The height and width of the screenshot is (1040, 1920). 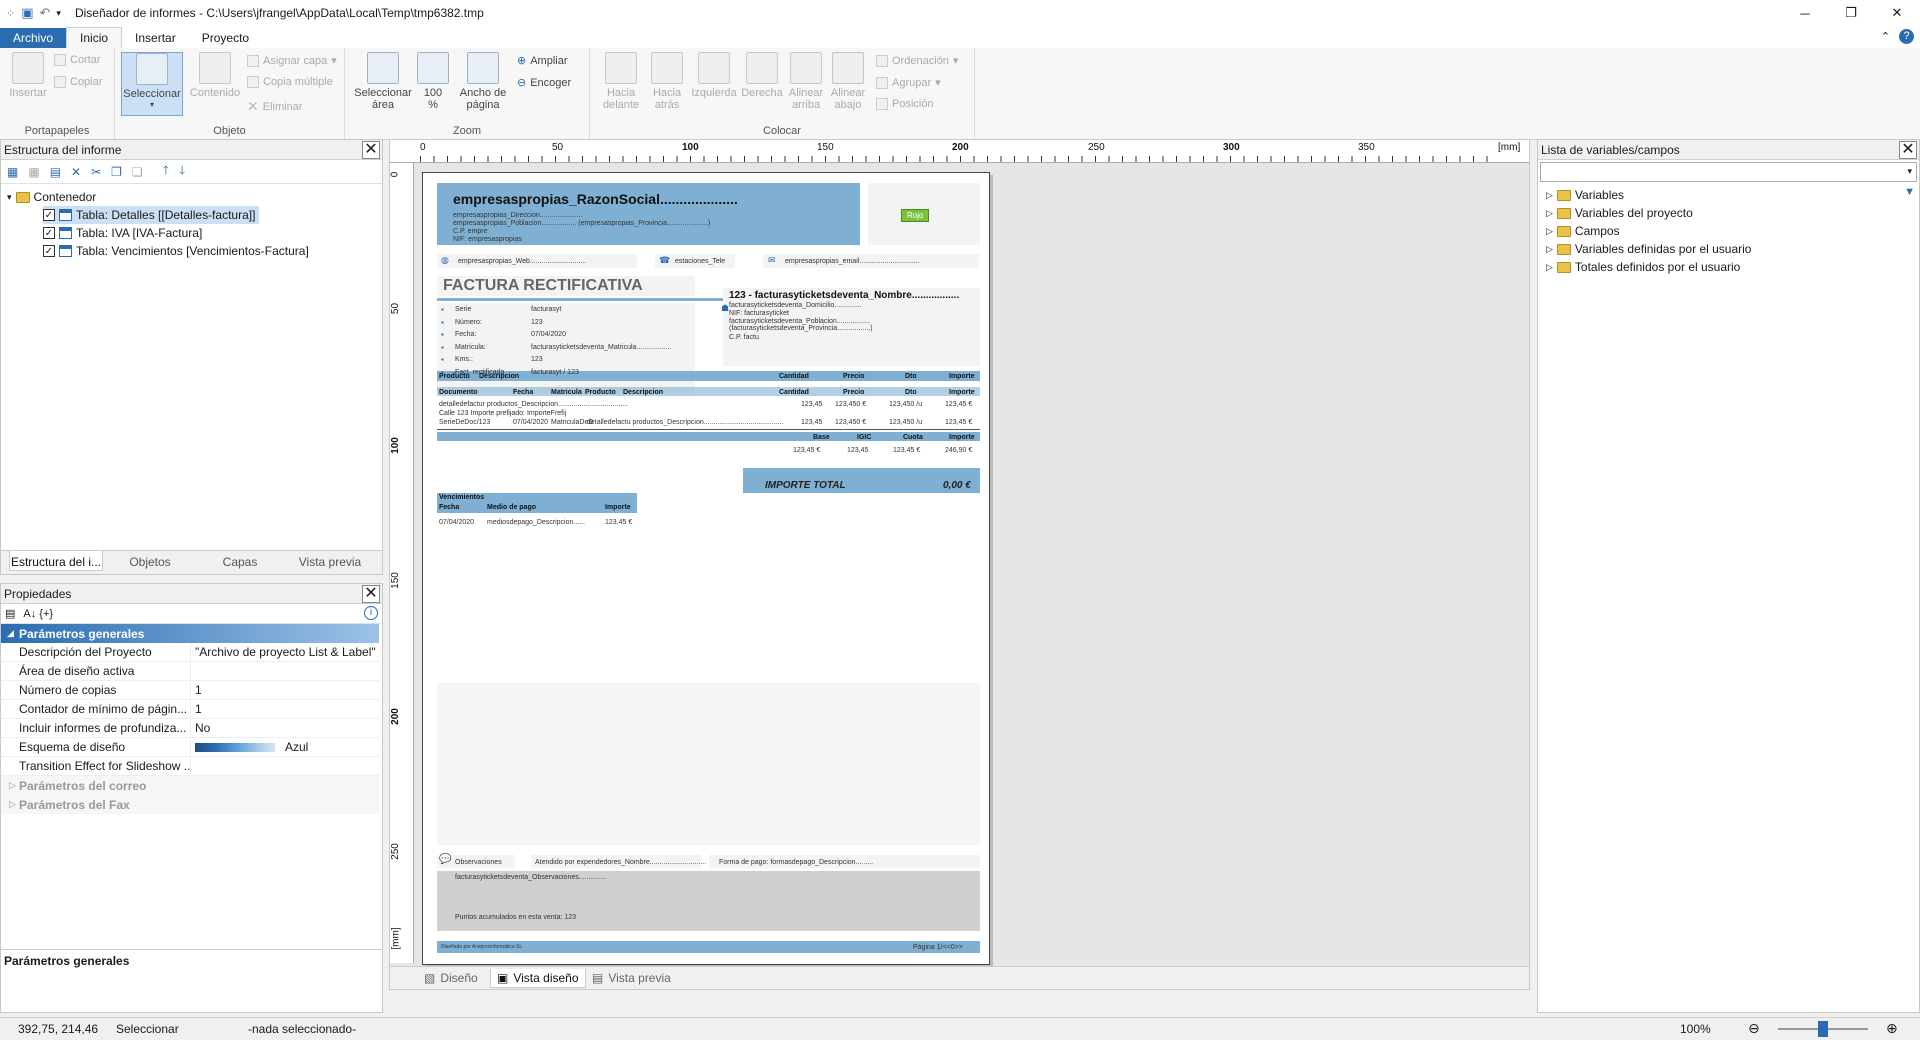 What do you see at coordinates (45, 13) in the screenshot?
I see `undo-icon: ↶` at bounding box center [45, 13].